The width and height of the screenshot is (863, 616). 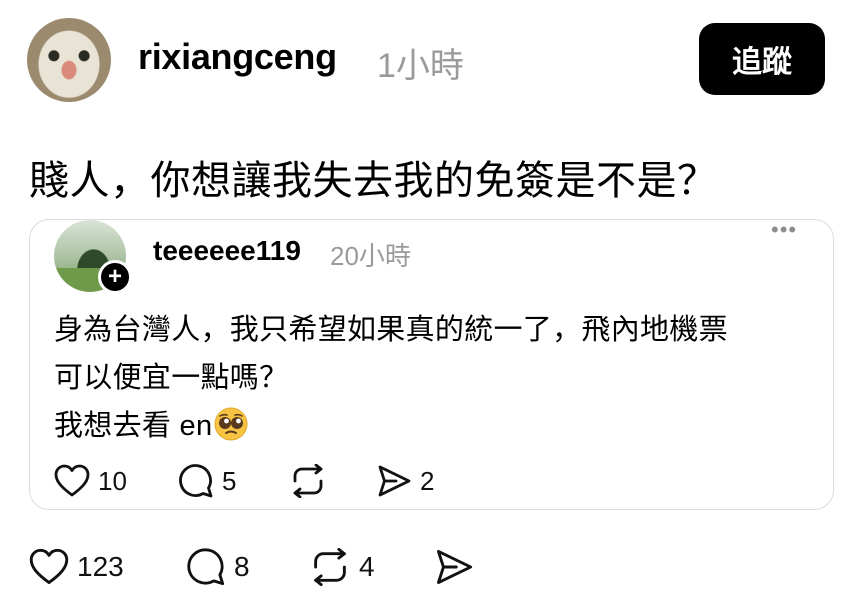 I want to click on quoted-text-line-3: 我想去看 en, so click(x=151, y=425).